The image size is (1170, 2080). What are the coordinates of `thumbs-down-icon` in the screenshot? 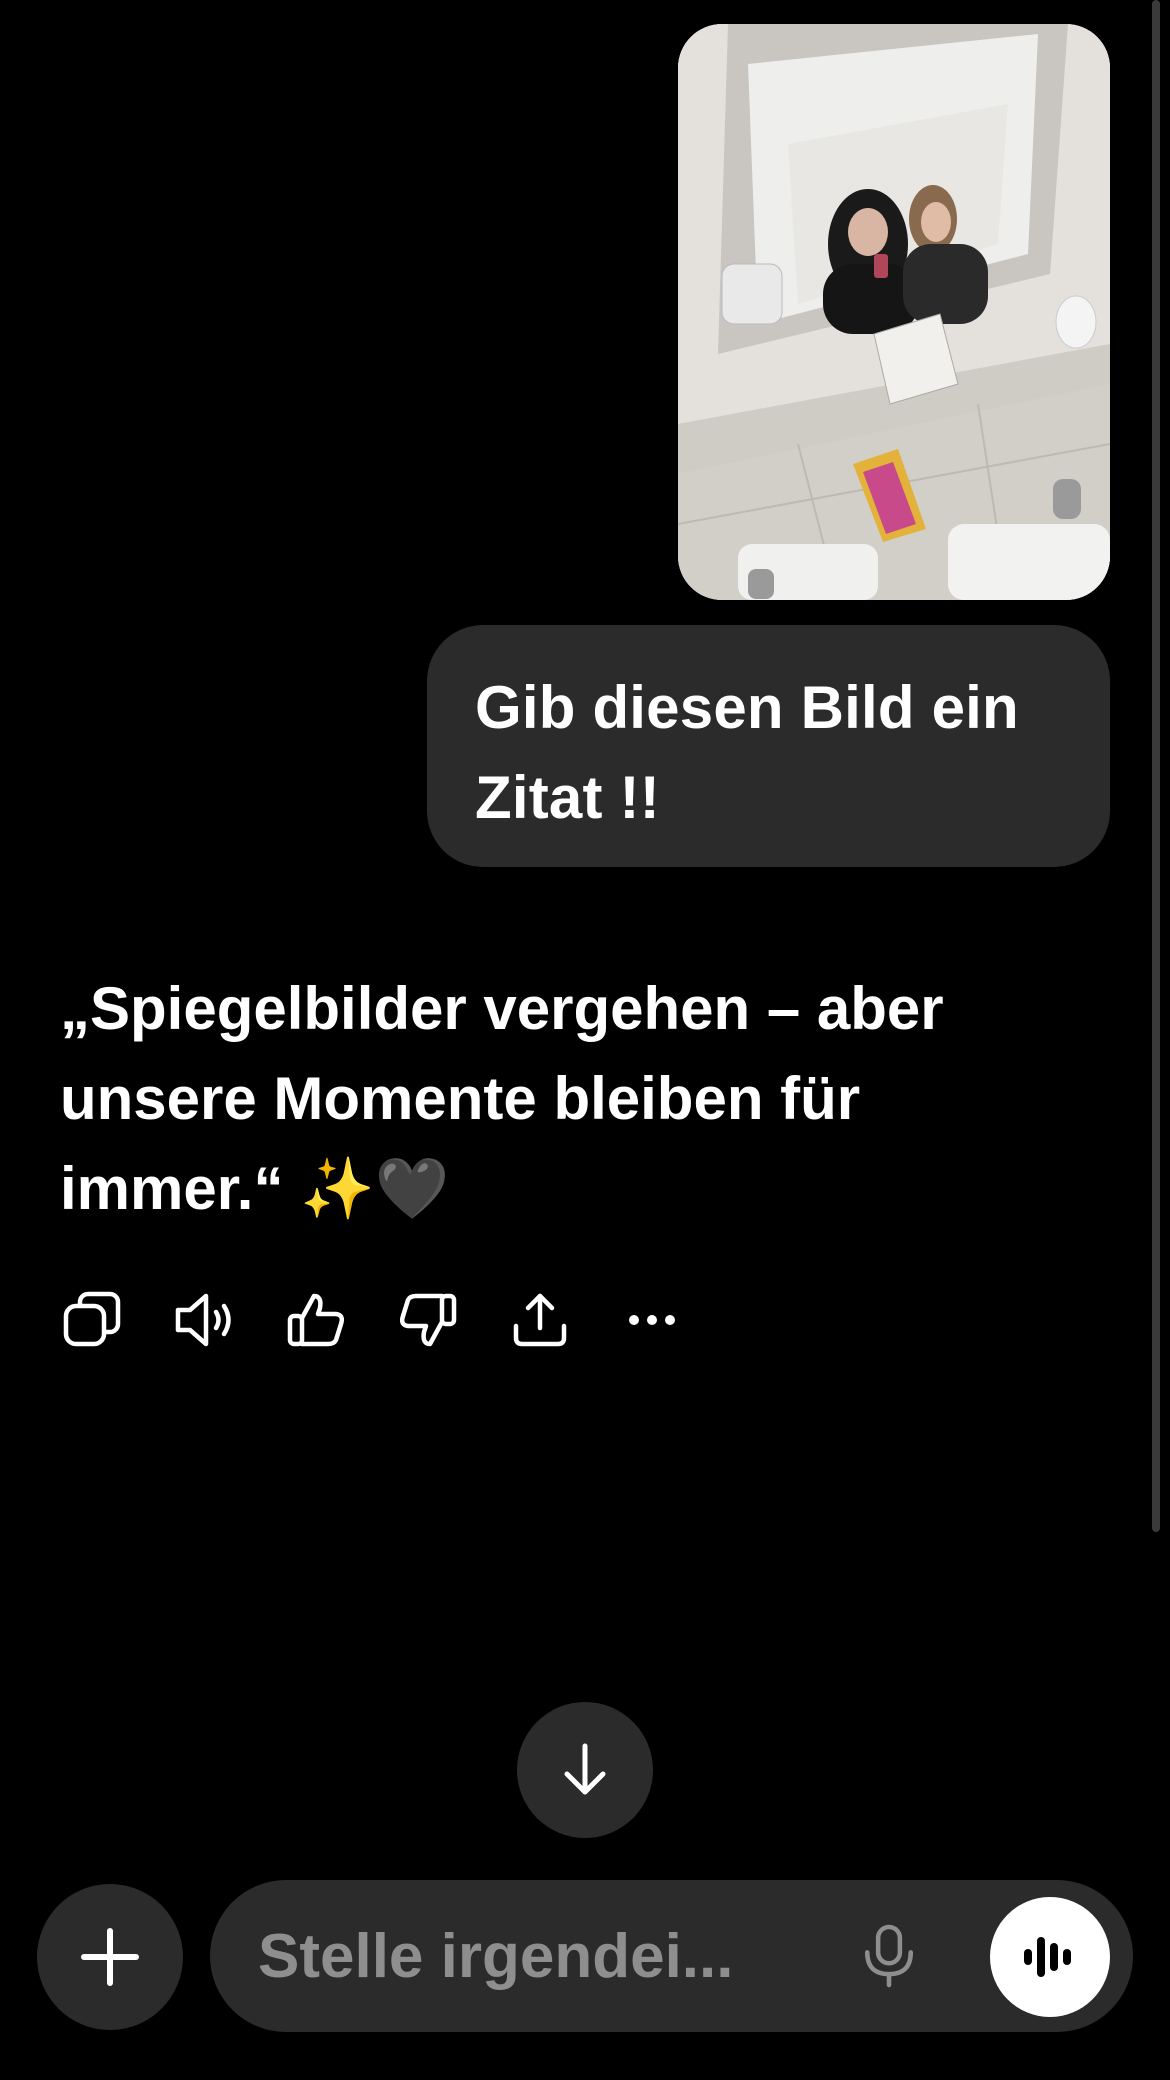 It's located at (428, 1320).